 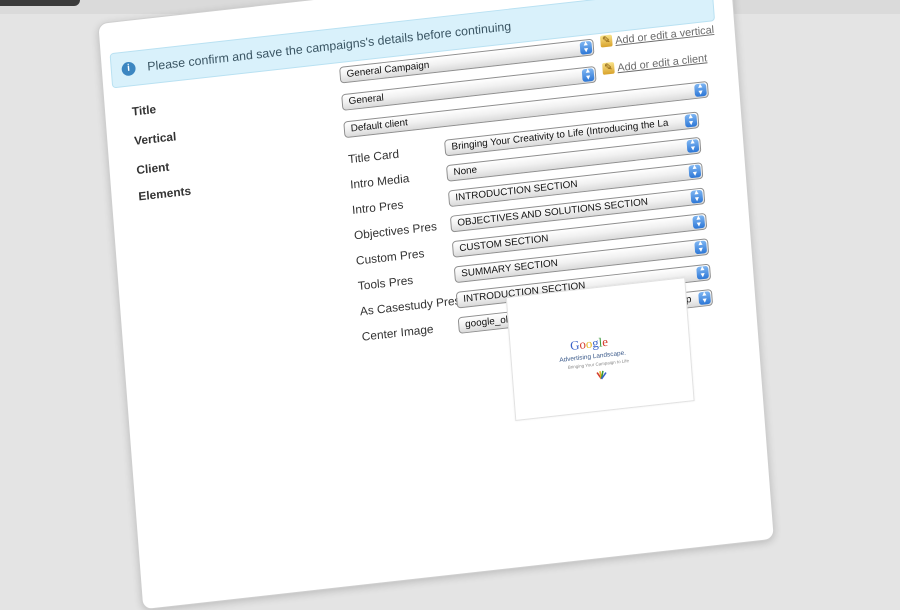 I want to click on title-label: Title, so click(x=144, y=110).